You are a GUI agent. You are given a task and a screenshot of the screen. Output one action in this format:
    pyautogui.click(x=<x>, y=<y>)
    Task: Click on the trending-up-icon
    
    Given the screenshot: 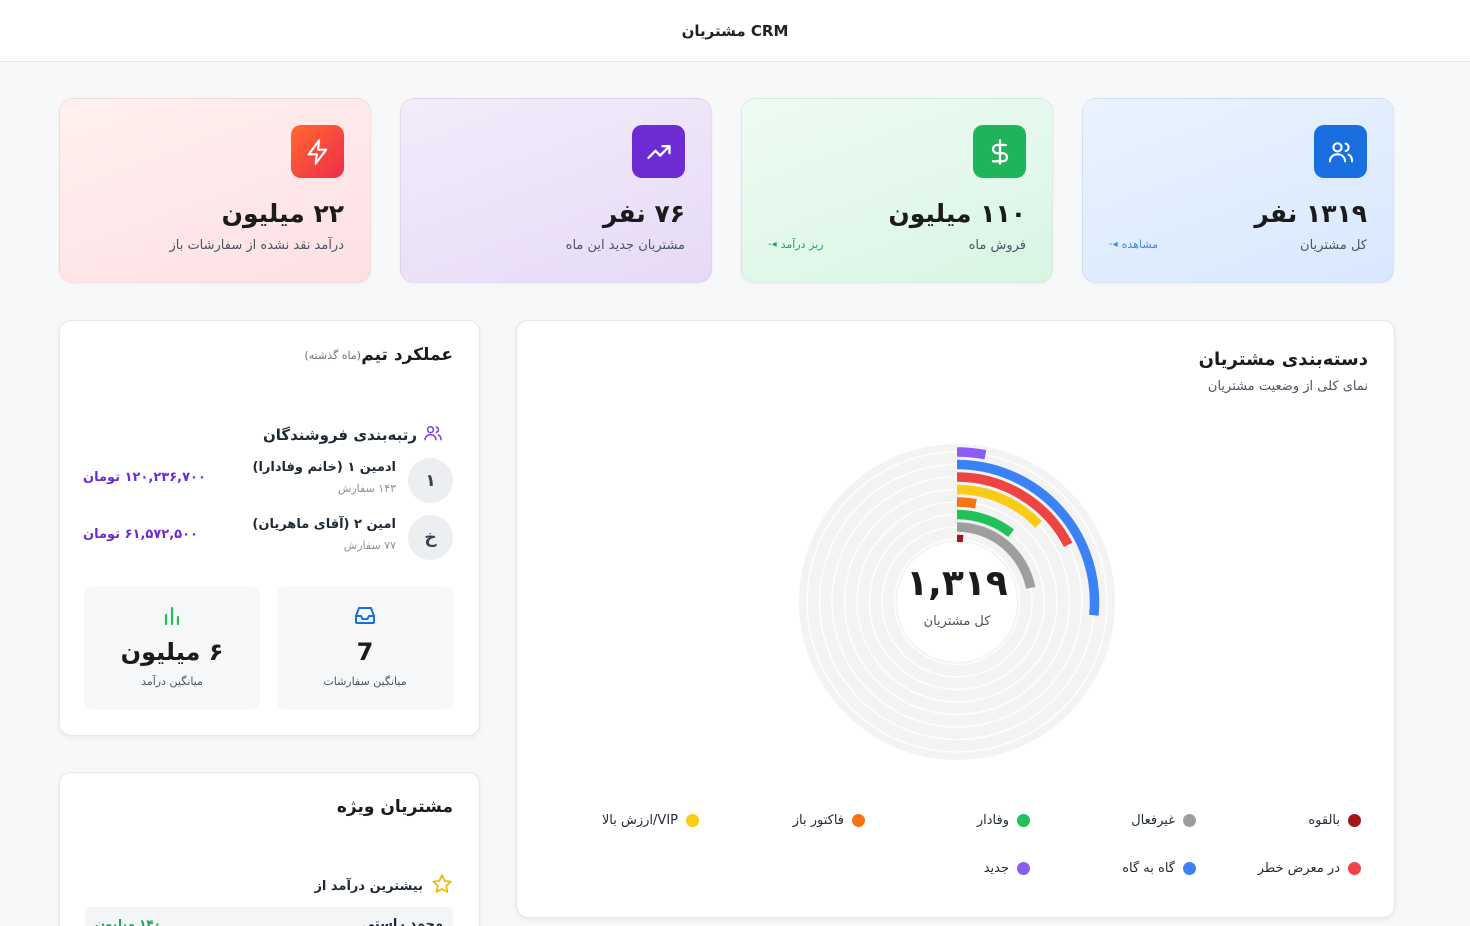 What is the action you would take?
    pyautogui.click(x=658, y=151)
    